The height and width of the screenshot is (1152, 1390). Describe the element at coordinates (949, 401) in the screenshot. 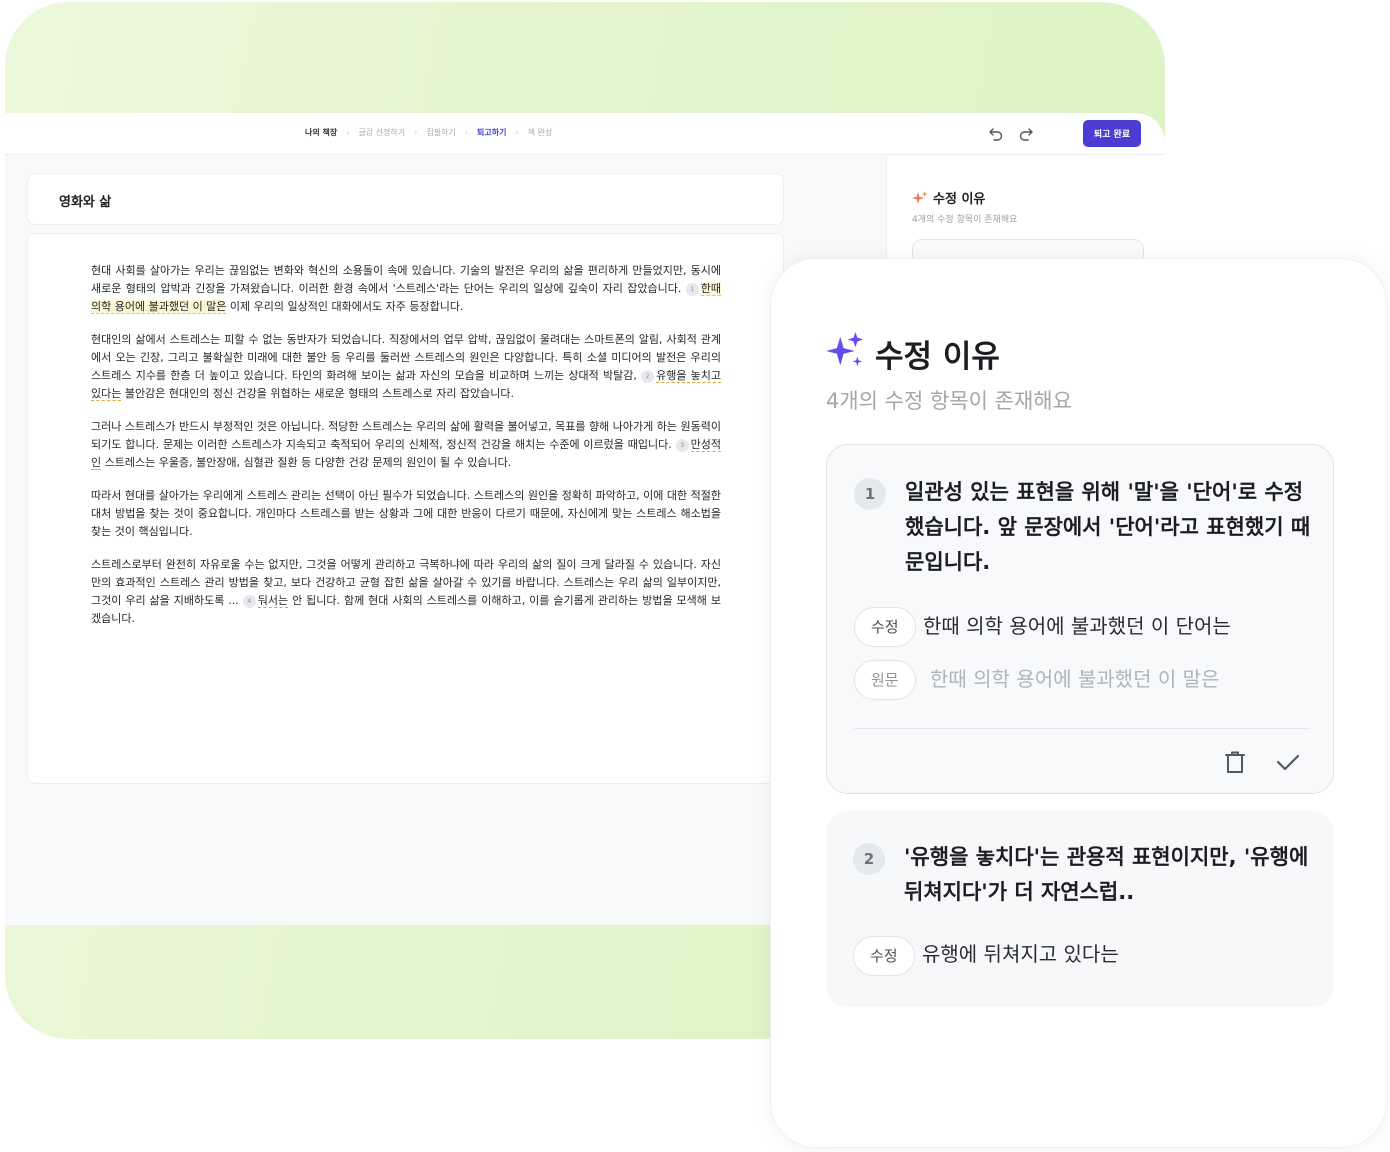

I see `panel-subtitle: 4개의 수정 항목이 존재해요` at that location.